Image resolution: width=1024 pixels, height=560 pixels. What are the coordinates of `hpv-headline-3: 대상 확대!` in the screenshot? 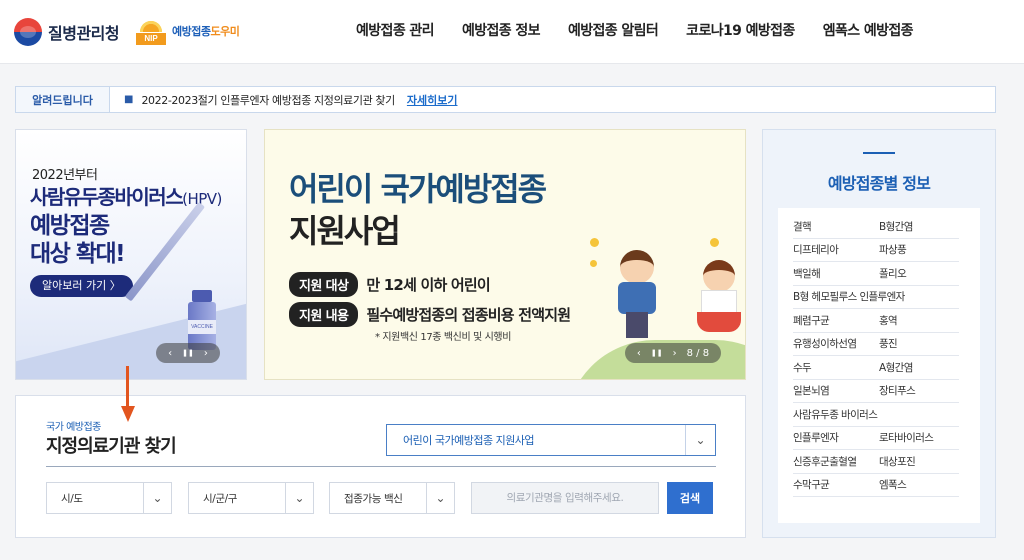 It's located at (78, 254).